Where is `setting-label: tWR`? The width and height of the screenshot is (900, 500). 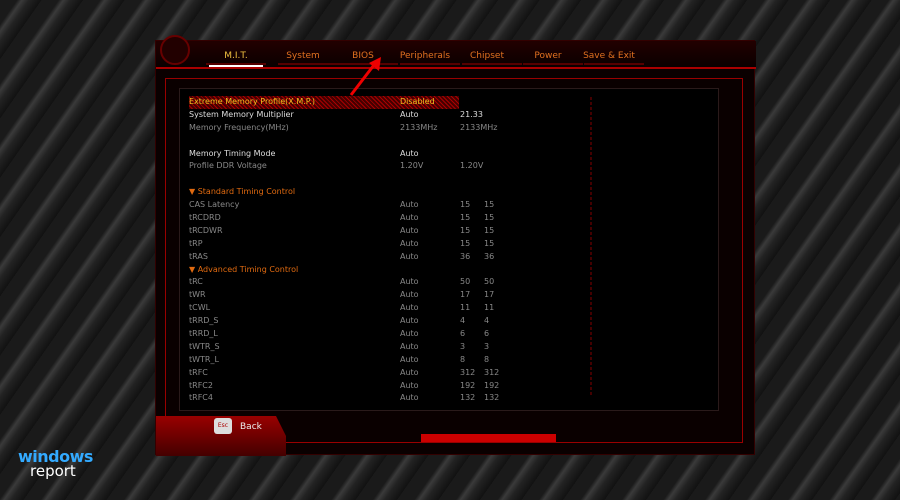
setting-label: tWR is located at coordinates (197, 295).